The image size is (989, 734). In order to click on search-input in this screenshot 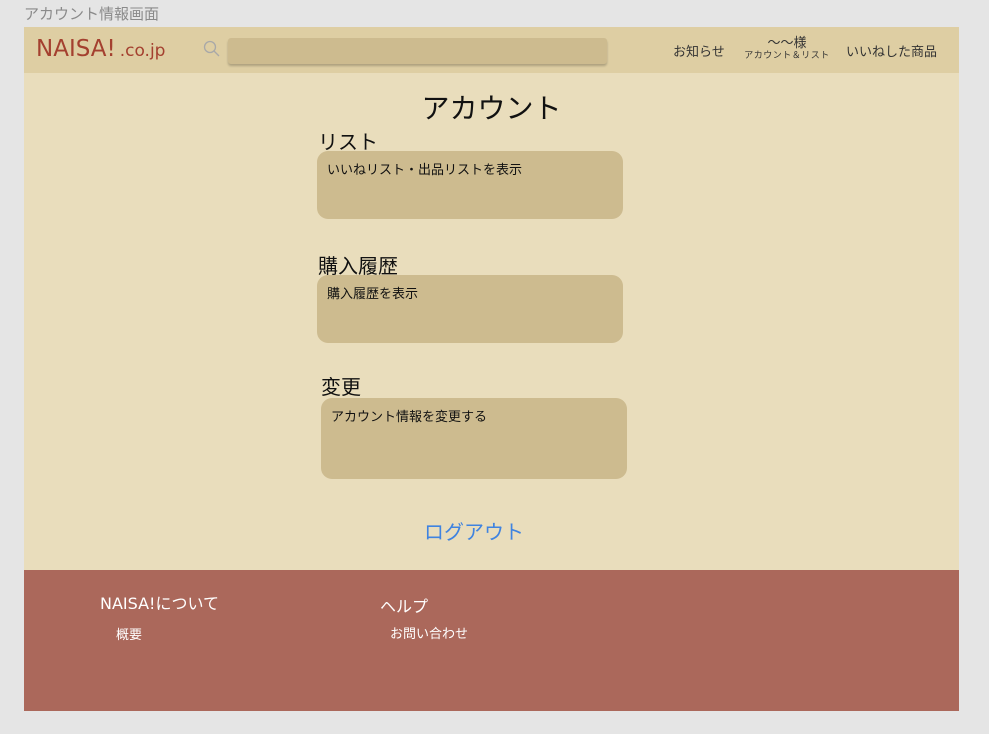, I will do `click(417, 51)`.